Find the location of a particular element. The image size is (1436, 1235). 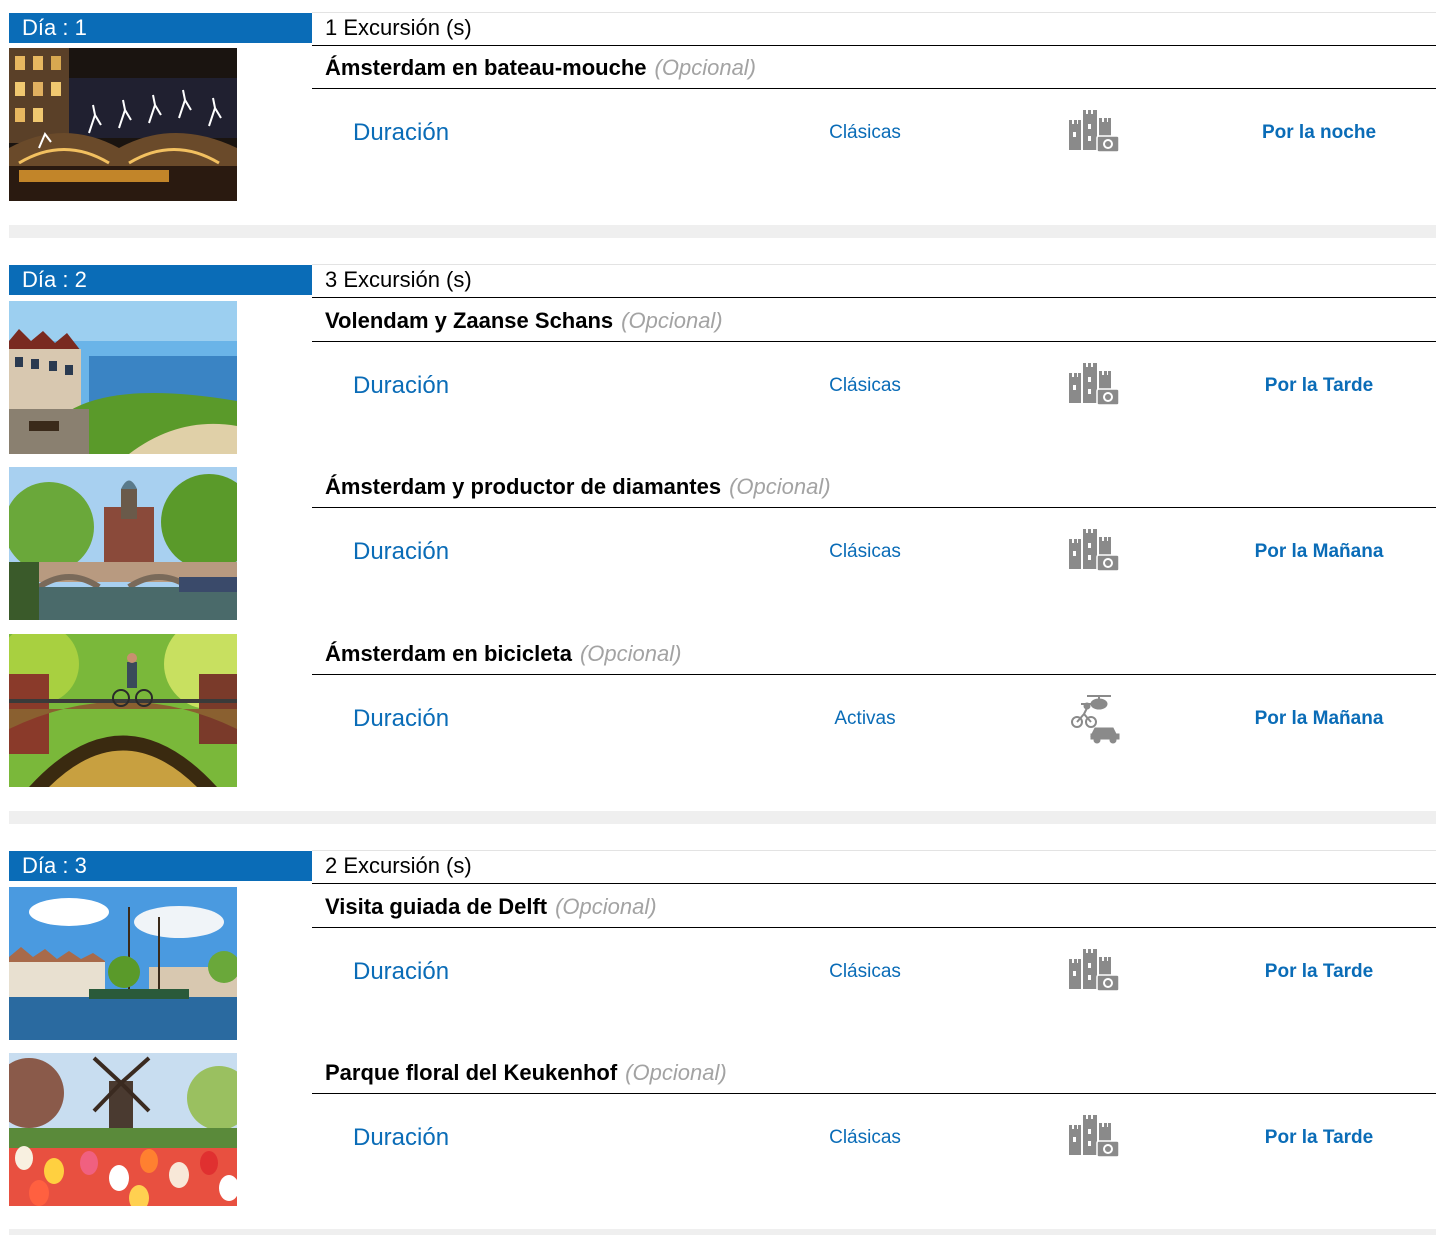

excursion-title: Parque floral del Keukenhof (Opcional) is located at coordinates (526, 1073).